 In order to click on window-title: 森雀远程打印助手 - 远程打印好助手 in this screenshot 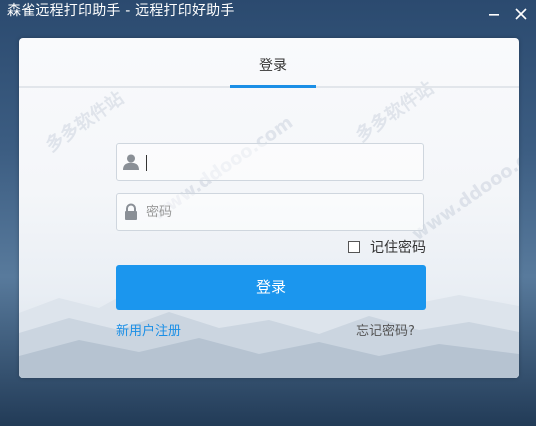, I will do `click(121, 11)`.